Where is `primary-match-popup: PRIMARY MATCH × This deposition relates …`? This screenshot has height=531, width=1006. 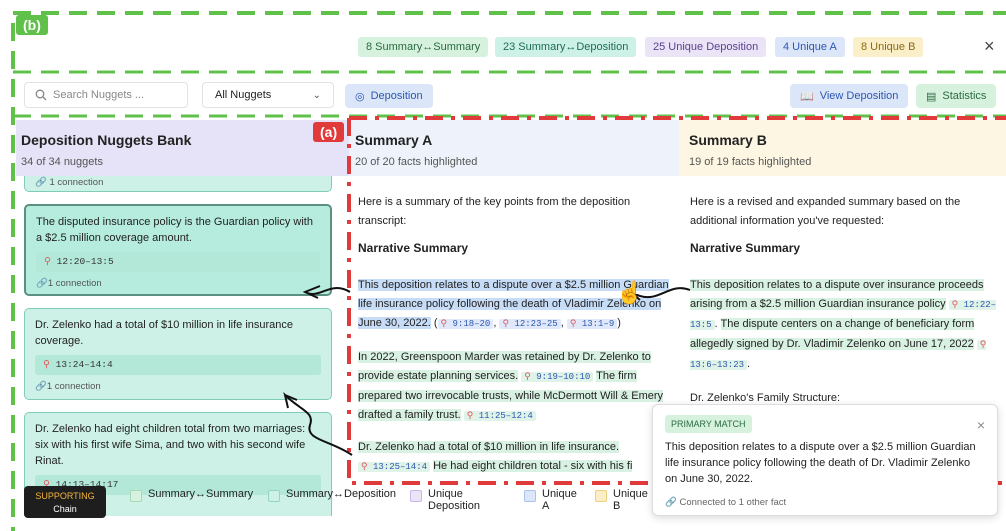 primary-match-popup: PRIMARY MATCH × This deposition relates … is located at coordinates (825, 460).